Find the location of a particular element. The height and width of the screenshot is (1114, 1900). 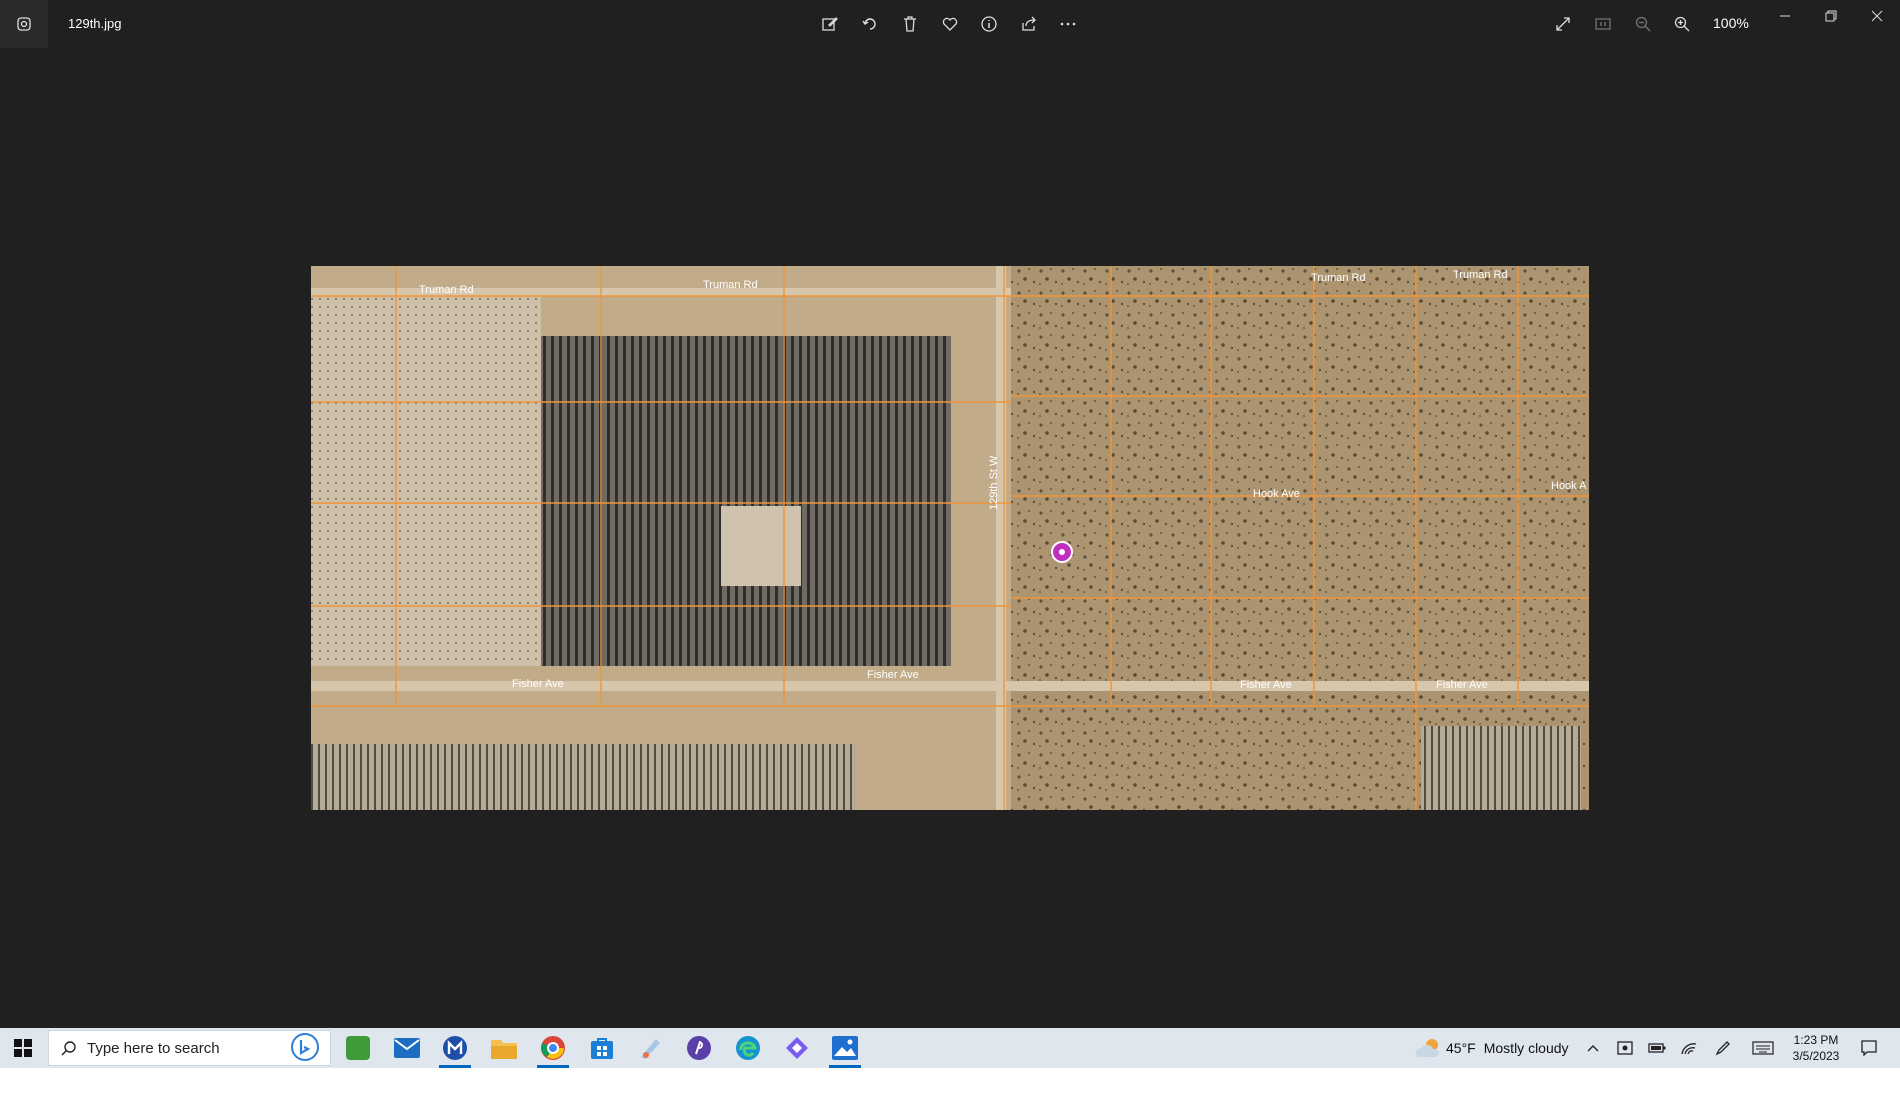

chrome-app is located at coordinates (553, 1048).